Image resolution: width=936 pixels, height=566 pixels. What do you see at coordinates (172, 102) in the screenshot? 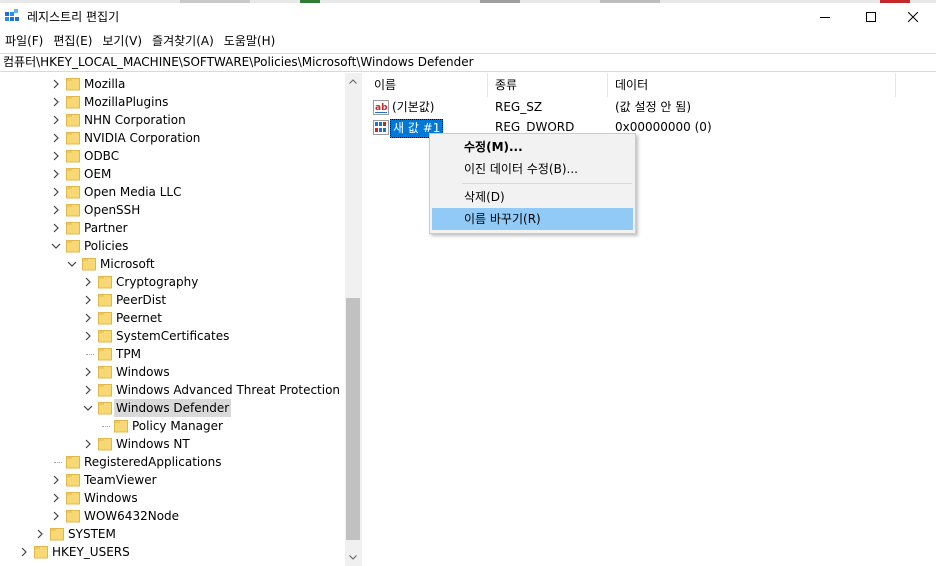
I see `tree-item: MozillaPlugins` at bounding box center [172, 102].